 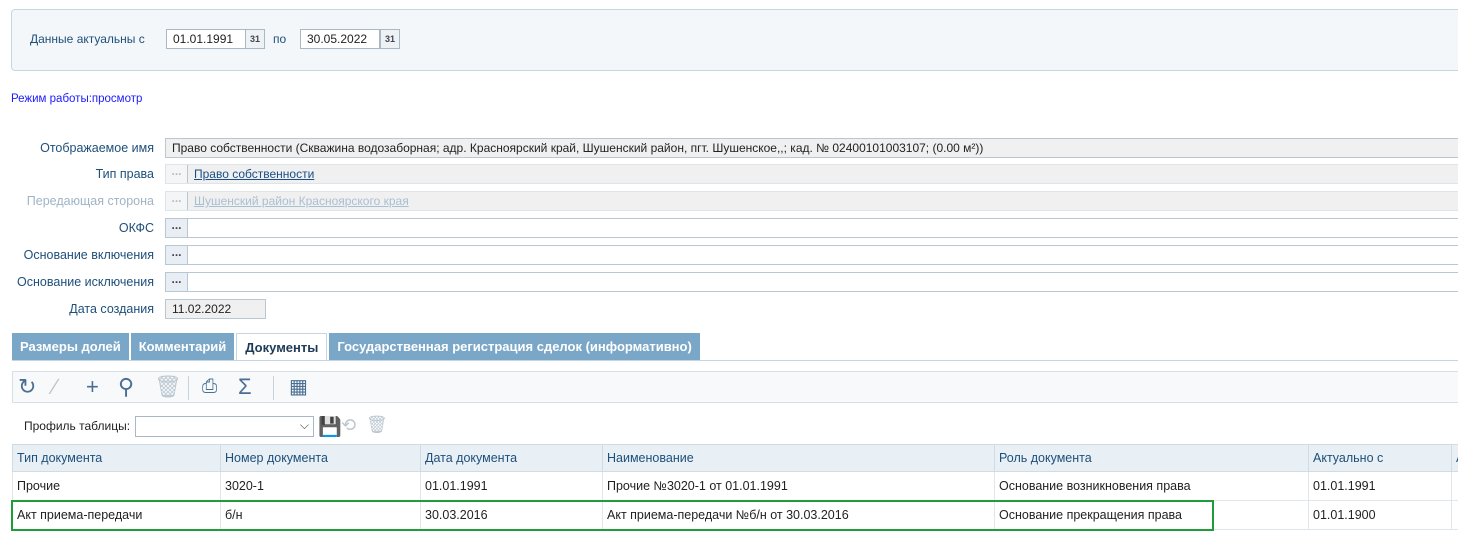 What do you see at coordinates (1151, 458) in the screenshot?
I see `column-header: Роль документа` at bounding box center [1151, 458].